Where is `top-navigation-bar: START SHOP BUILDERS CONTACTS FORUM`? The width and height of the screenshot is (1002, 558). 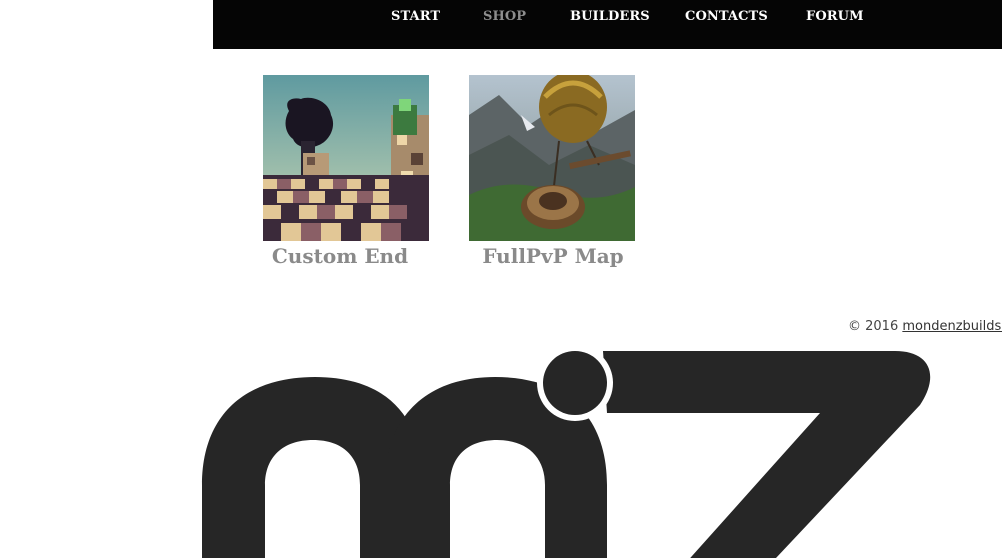
top-navigation-bar: START SHOP BUILDERS CONTACTS FORUM is located at coordinates (607, 24).